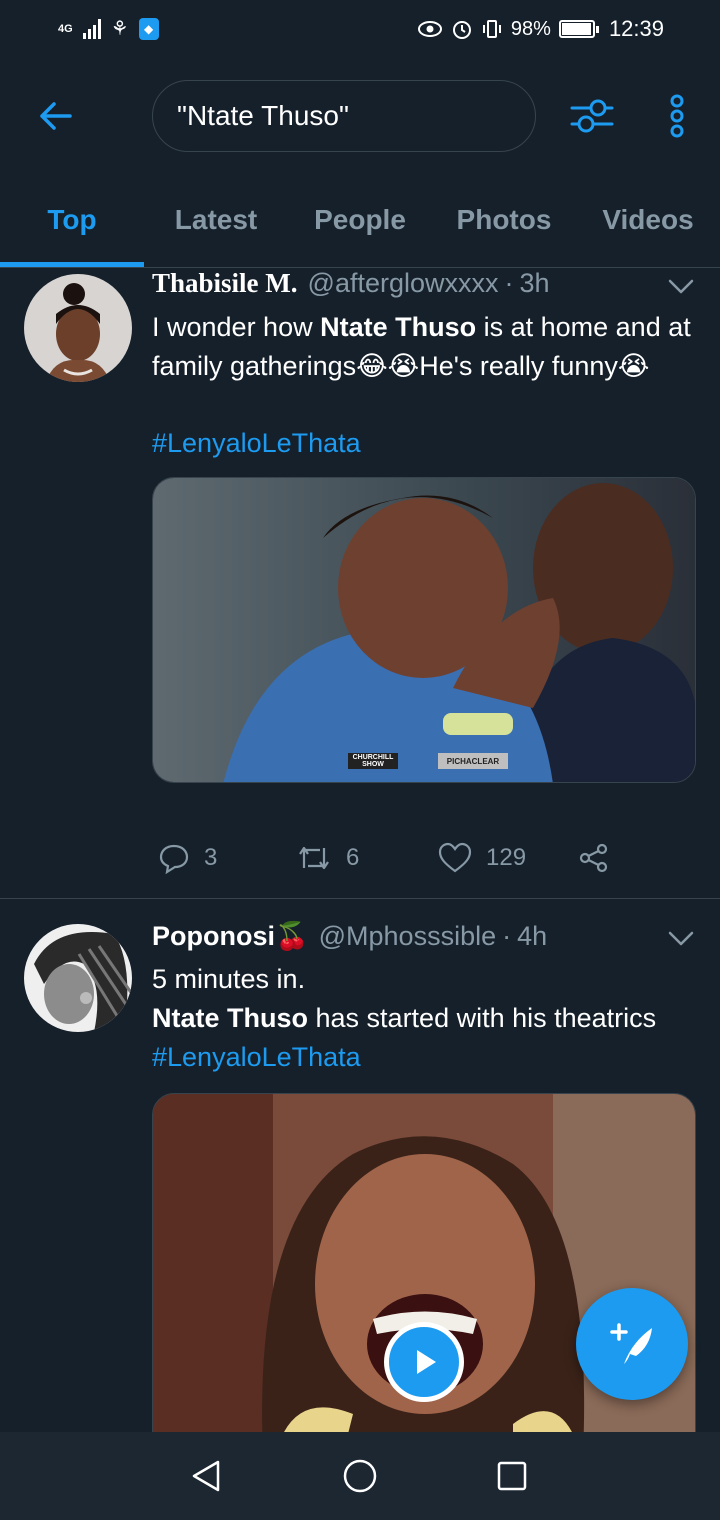  I want to click on cherry-emoji: 🍒, so click(292, 936).